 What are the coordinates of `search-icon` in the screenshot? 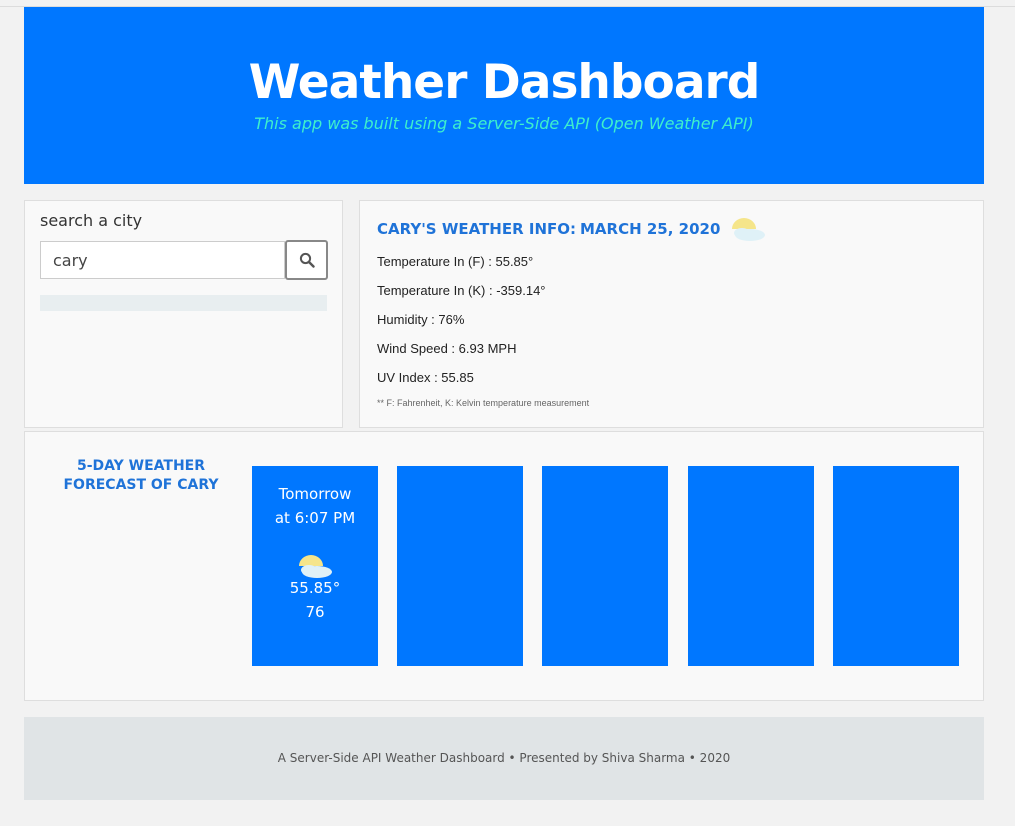 It's located at (307, 260).